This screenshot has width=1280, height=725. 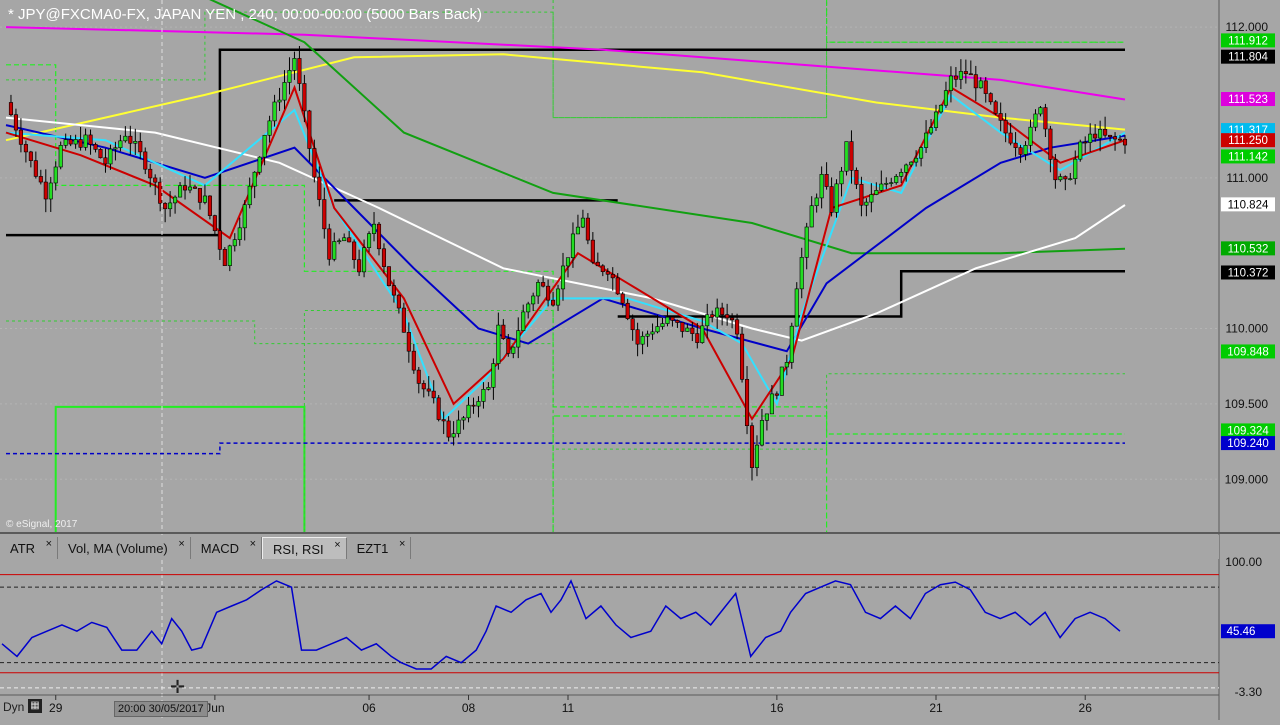 What do you see at coordinates (1247, 27) in the screenshot?
I see `price-tick-label: 112.000` at bounding box center [1247, 27].